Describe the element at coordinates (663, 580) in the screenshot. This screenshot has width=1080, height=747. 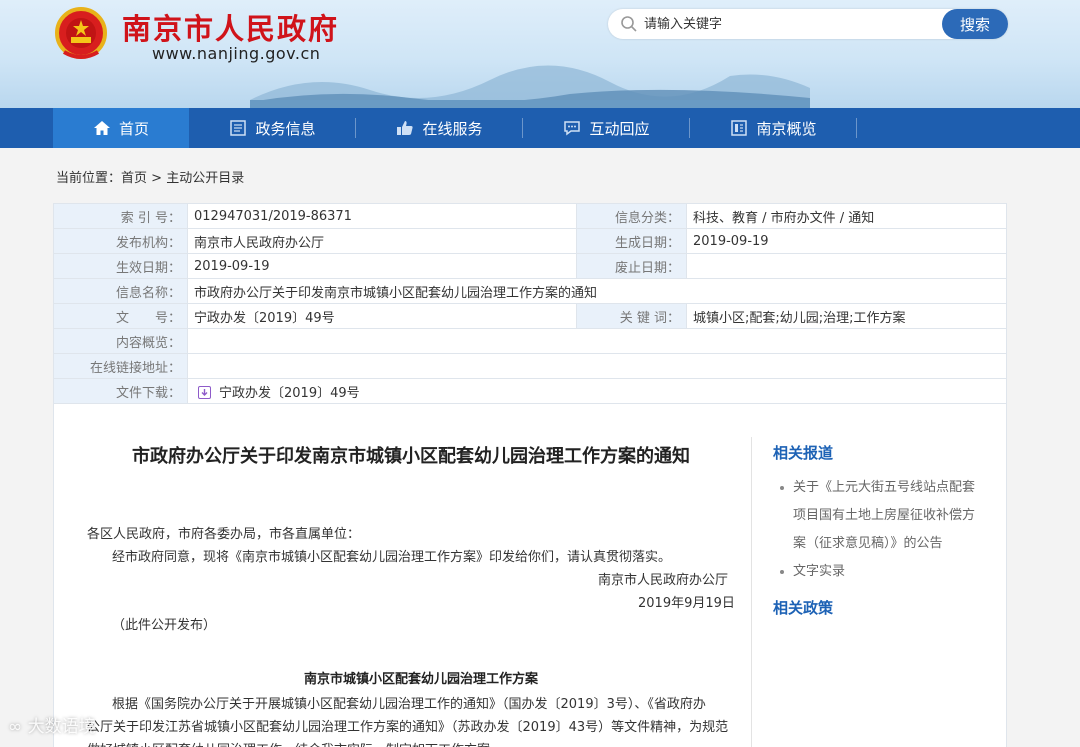
I see `document-issuer: 南京市人民政府办公厅` at that location.